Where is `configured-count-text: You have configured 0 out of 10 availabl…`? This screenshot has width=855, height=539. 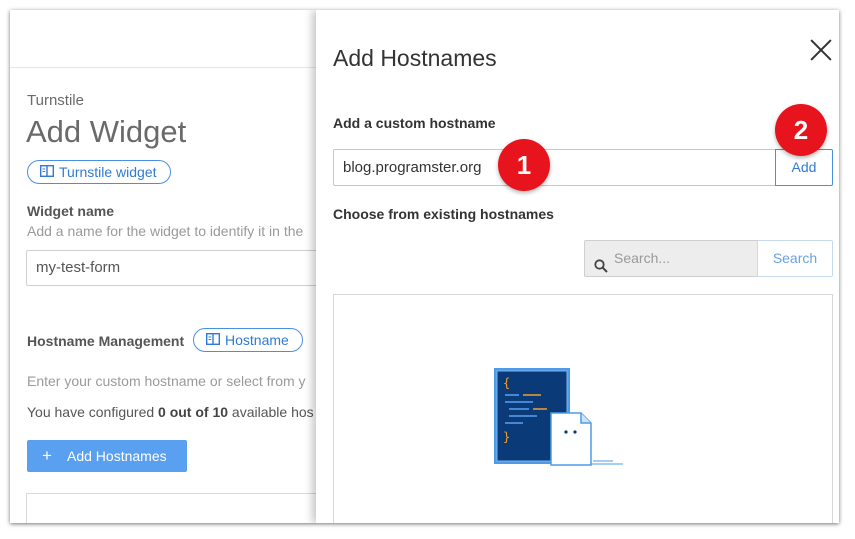 configured-count-text: You have configured 0 out of 10 availabl… is located at coordinates (170, 412).